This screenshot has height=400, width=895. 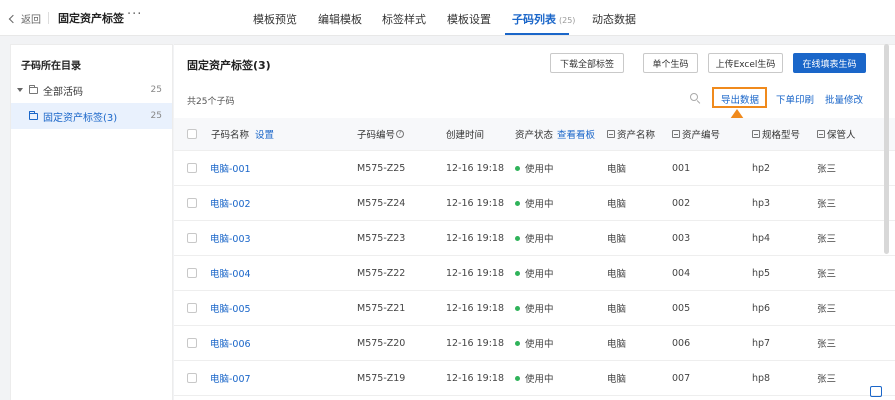 What do you see at coordinates (381, 378) in the screenshot?
I see `subcode-number: M575-Z19` at bounding box center [381, 378].